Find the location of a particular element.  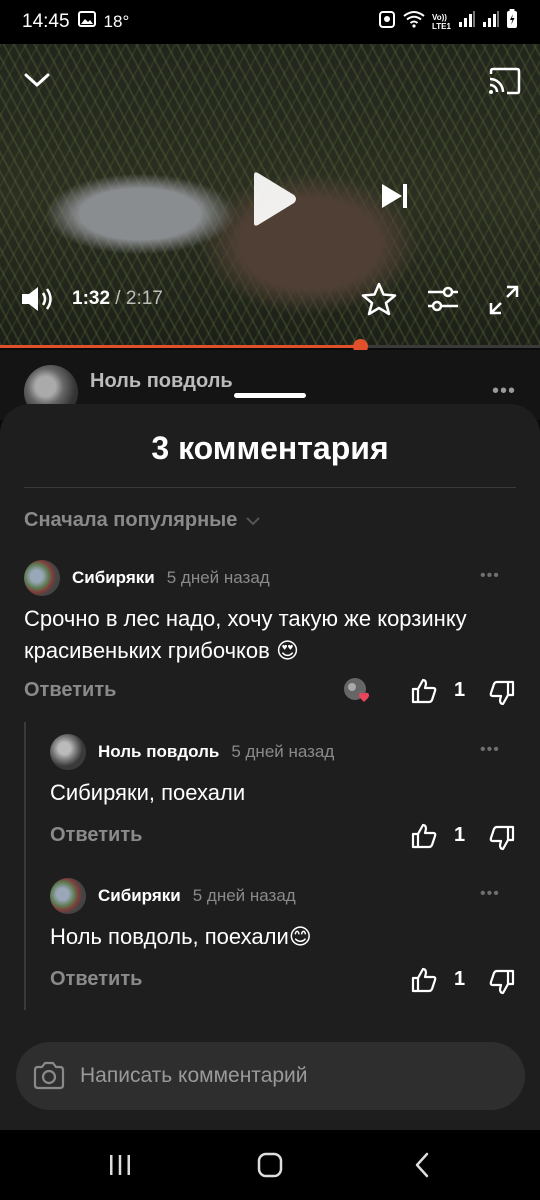

sort-label: Сначала популярные is located at coordinates (131, 520).